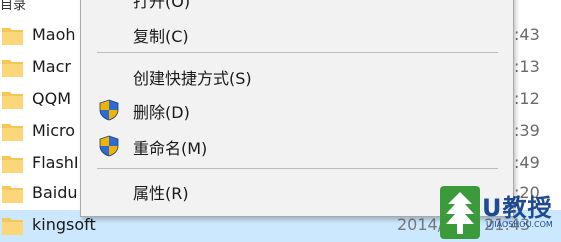  What do you see at coordinates (527, 162) in the screenshot?
I see `file-time: :49` at bounding box center [527, 162].